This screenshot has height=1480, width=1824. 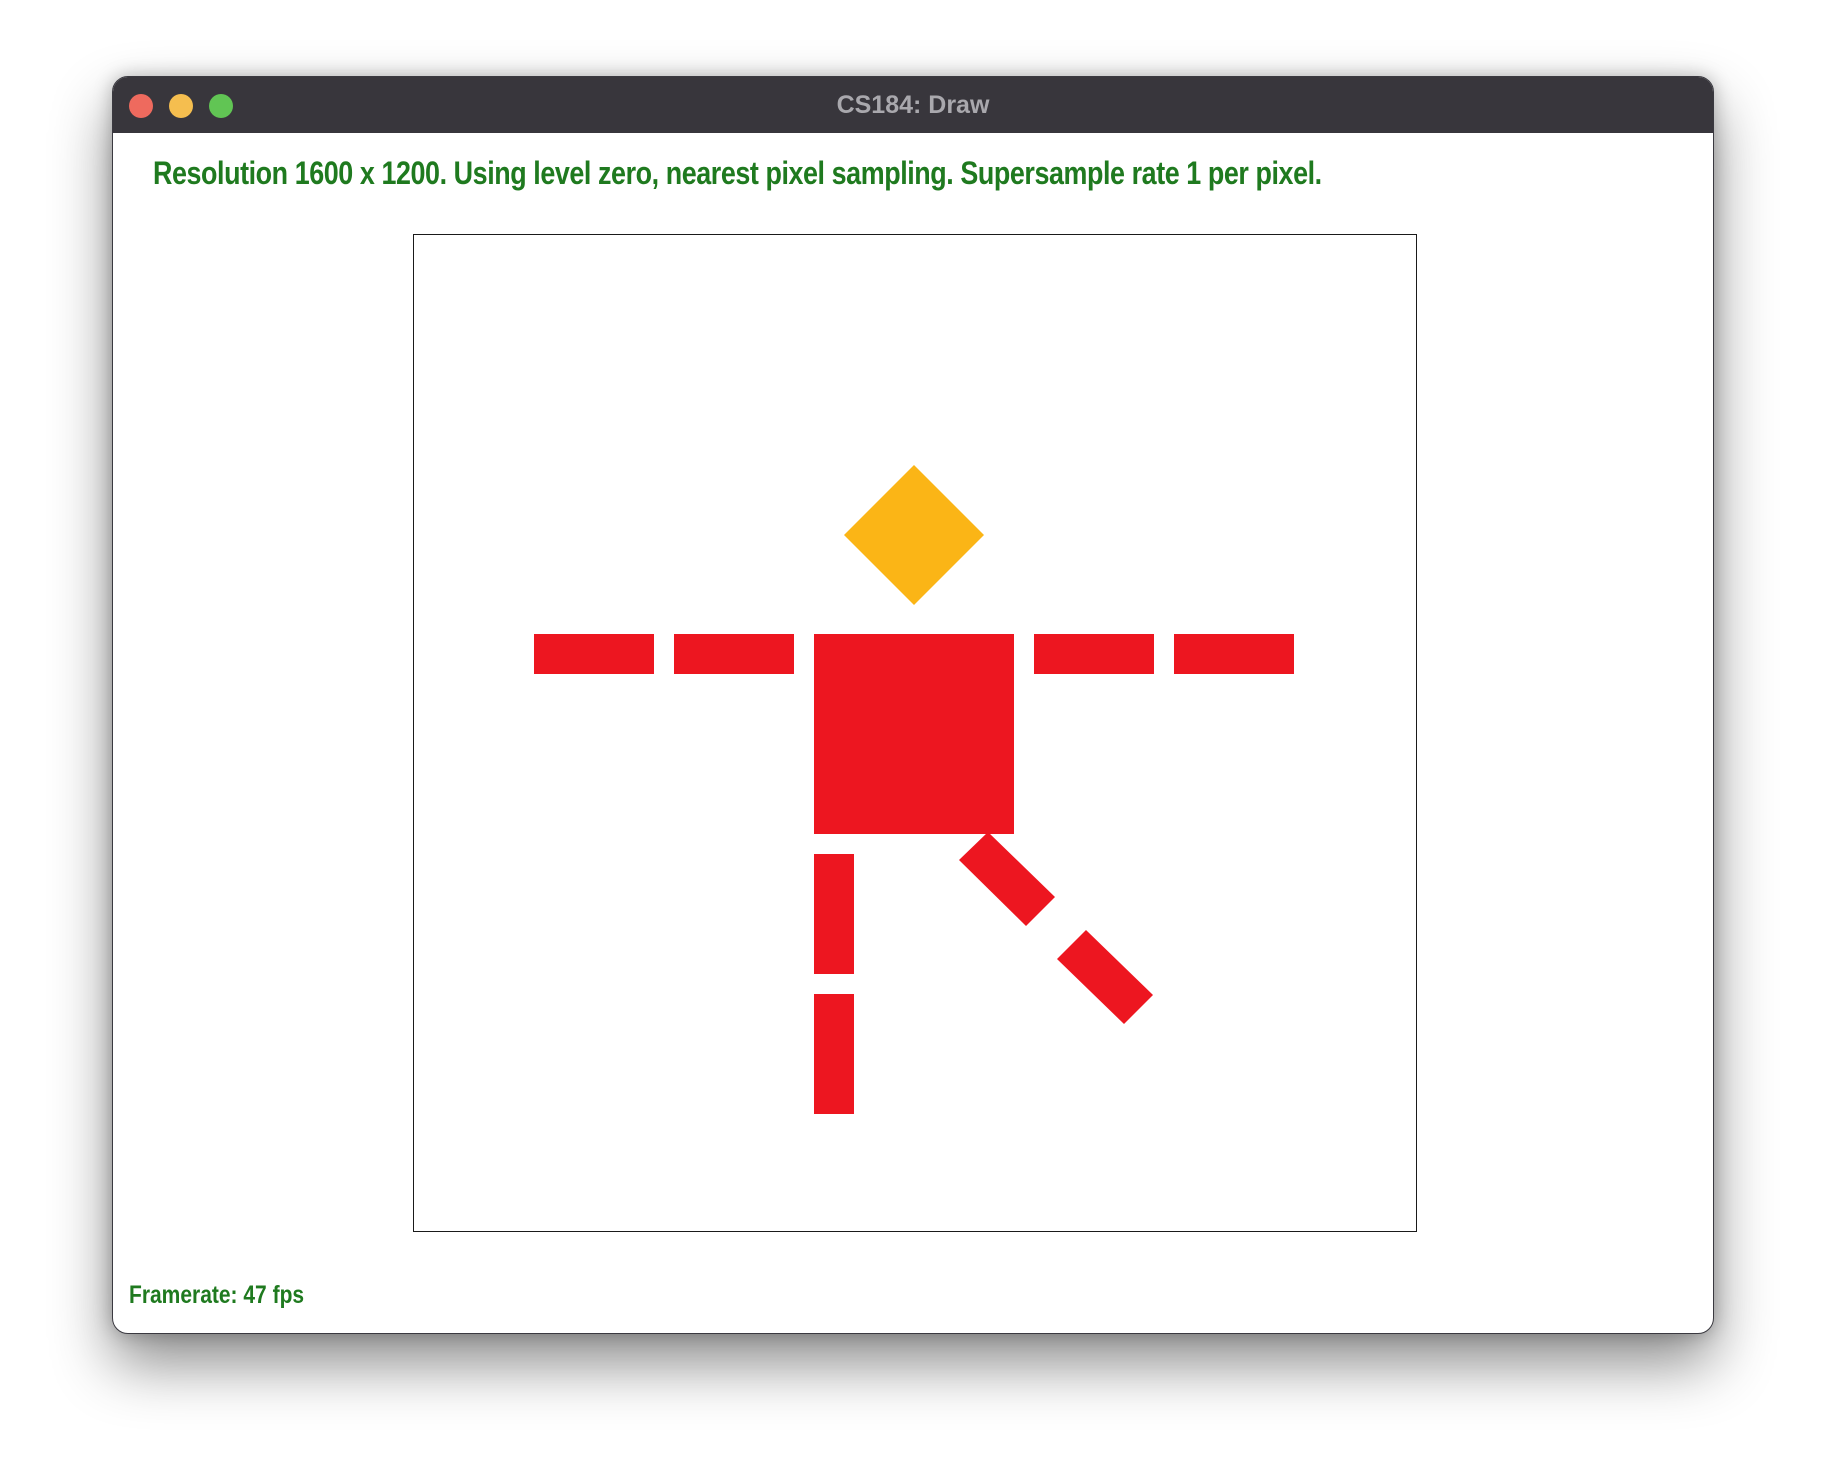 I want to click on figure-right-lower-leg, so click(x=1105, y=977).